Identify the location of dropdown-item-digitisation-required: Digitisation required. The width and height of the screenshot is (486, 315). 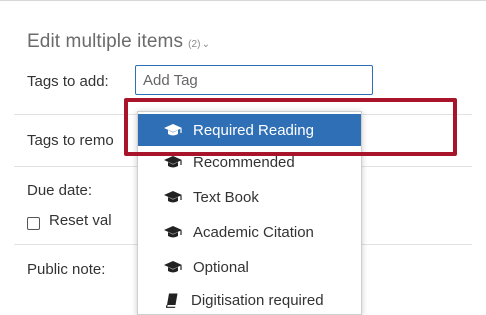
(249, 299).